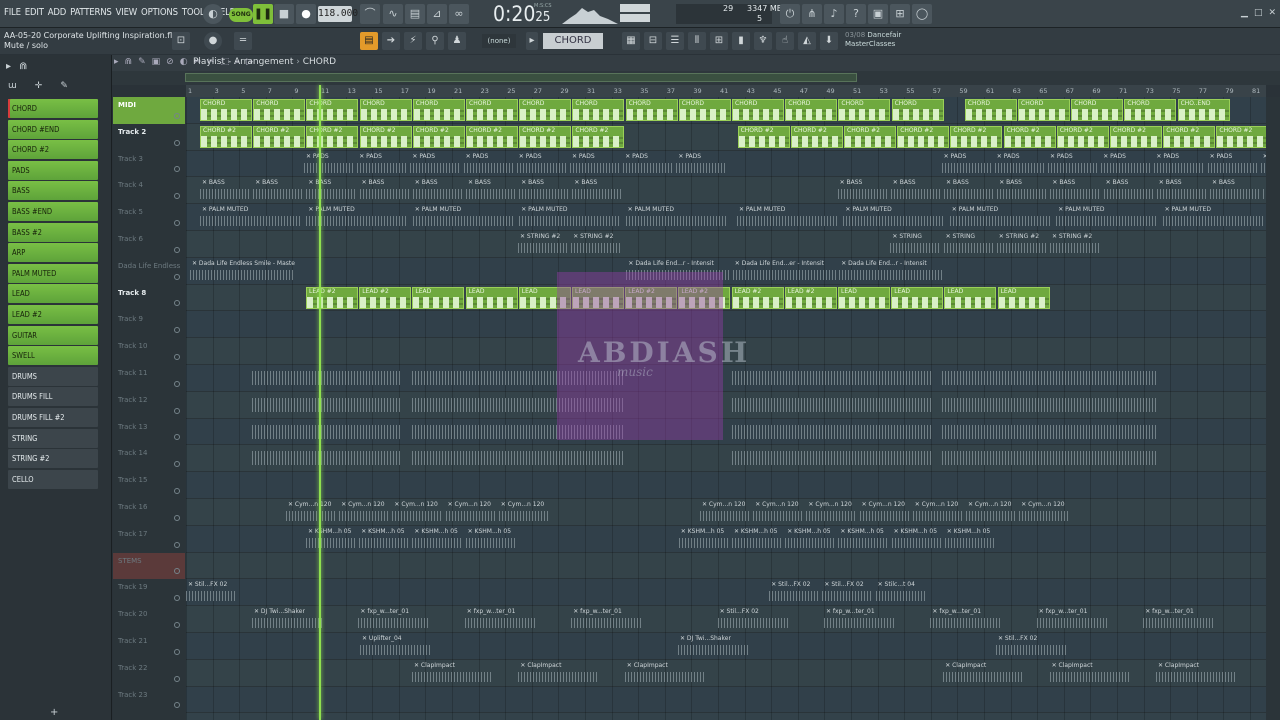 The image size is (1280, 720). What do you see at coordinates (149, 619) in the screenshot?
I see `track-header: Track 20` at bounding box center [149, 619].